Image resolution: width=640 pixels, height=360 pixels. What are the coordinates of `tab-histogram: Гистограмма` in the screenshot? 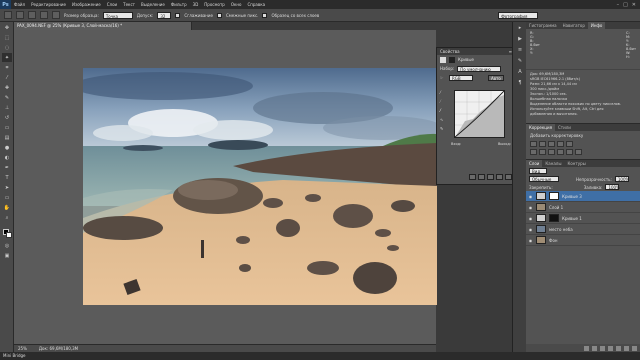 It's located at (543, 25).